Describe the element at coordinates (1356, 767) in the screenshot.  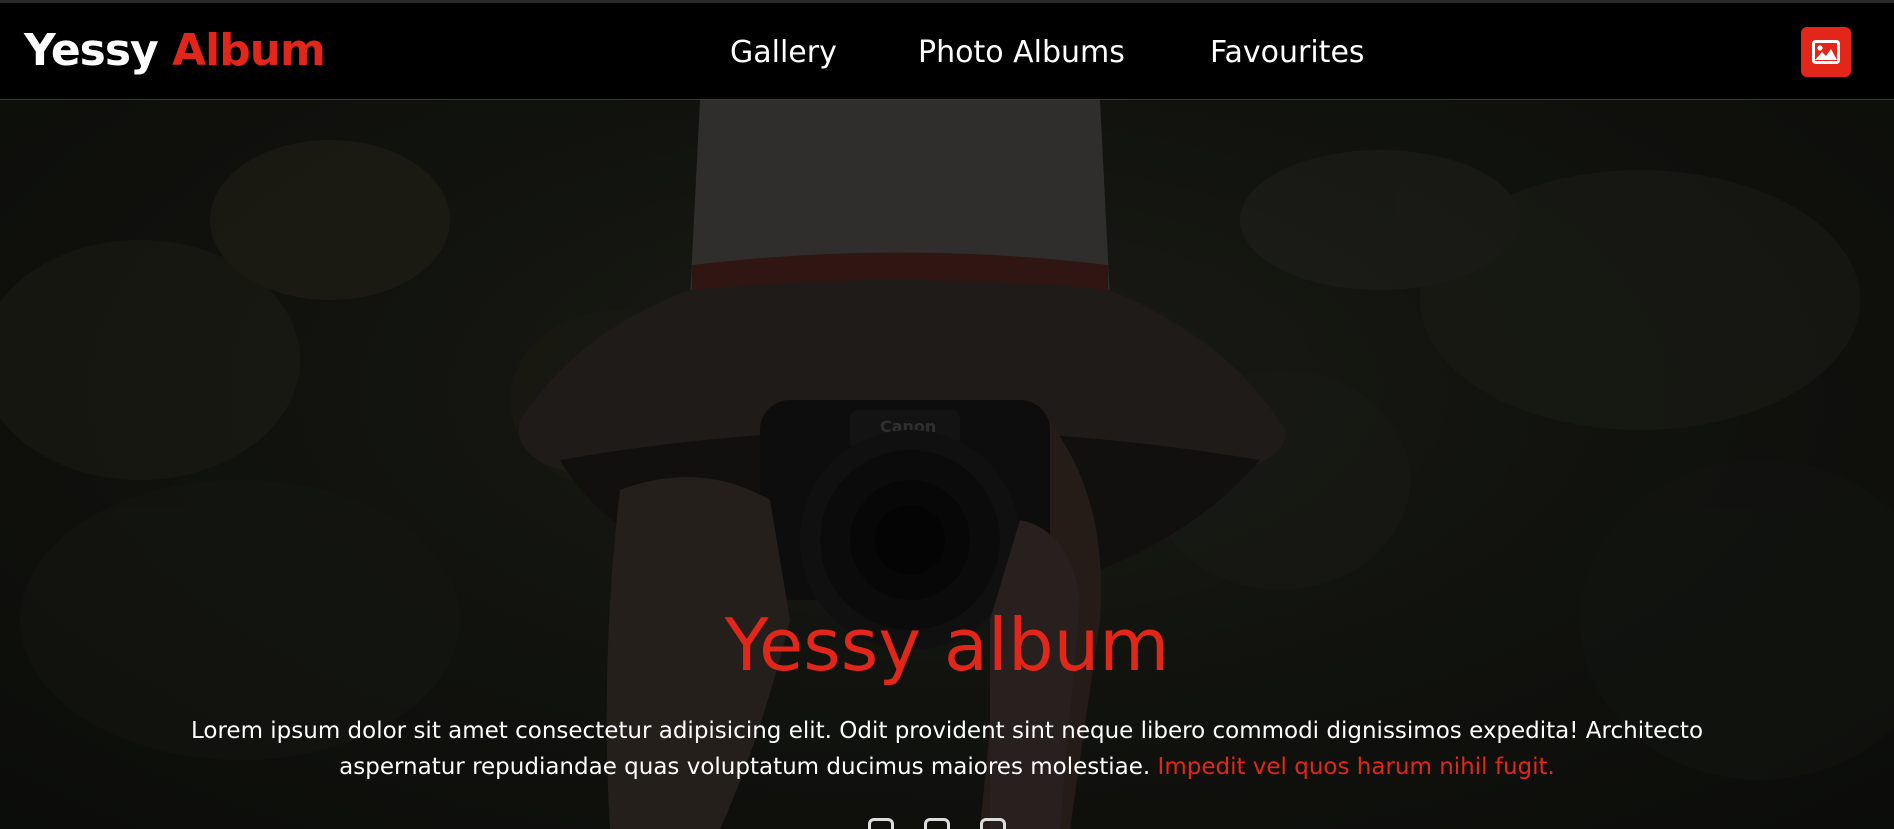
I see `hero-description-highlight: Impedit vel quos harum nihil fugit.` at that location.